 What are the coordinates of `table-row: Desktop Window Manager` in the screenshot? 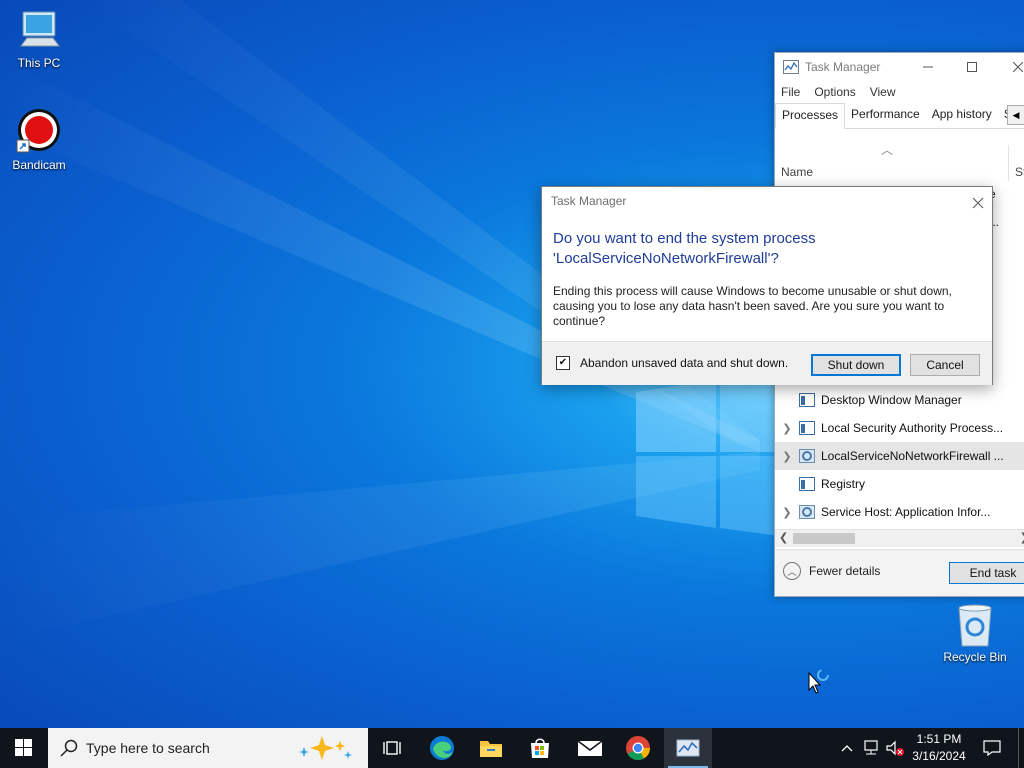 It's located at (899, 400).